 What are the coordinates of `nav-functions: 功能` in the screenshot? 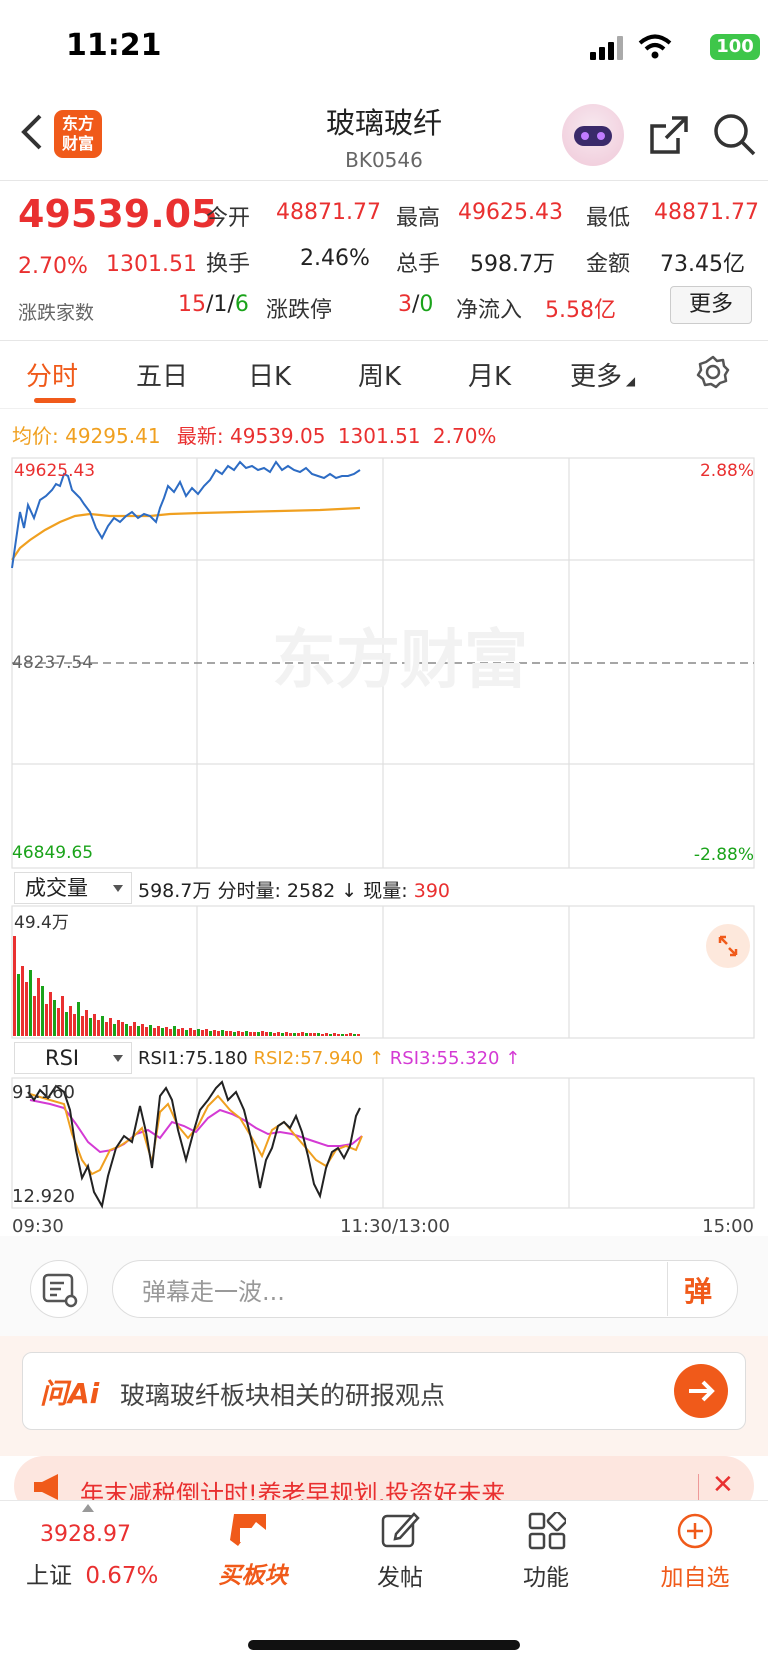 It's located at (546, 1575).